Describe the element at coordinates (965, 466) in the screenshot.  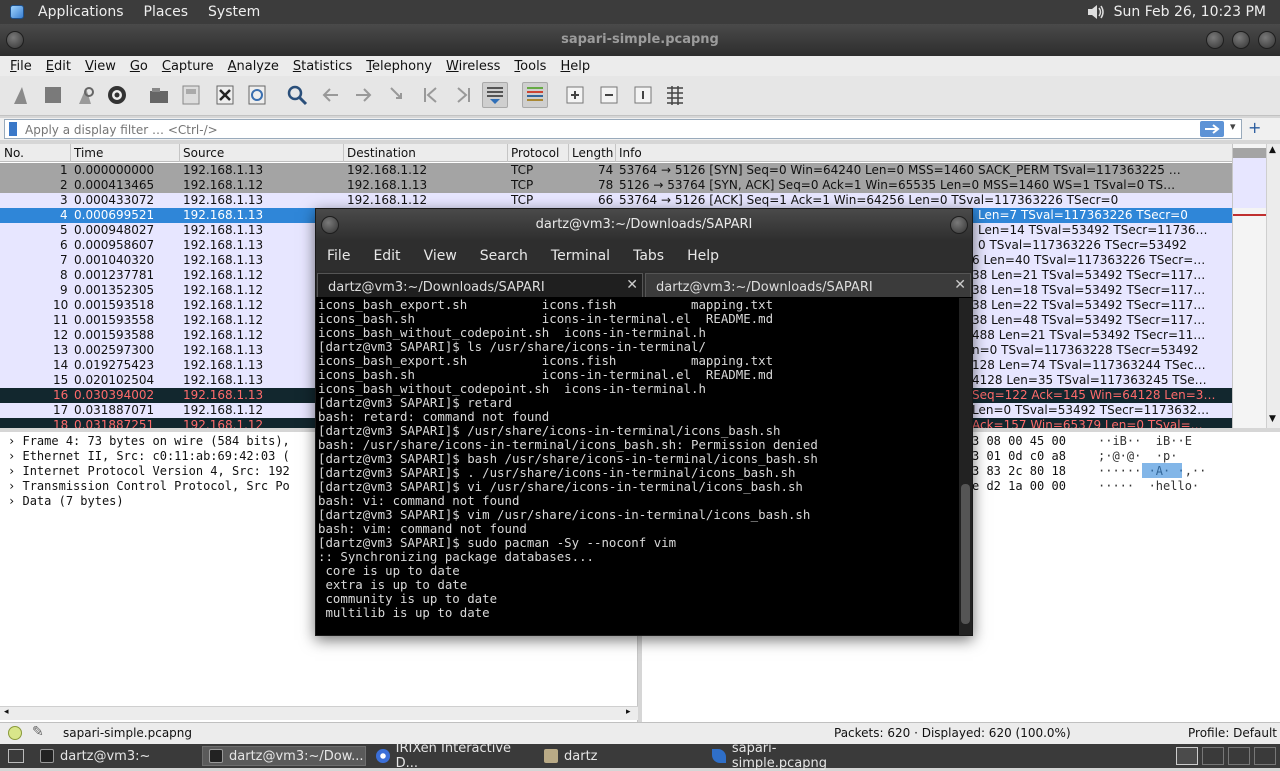
I see `terminal-scrollbar` at that location.